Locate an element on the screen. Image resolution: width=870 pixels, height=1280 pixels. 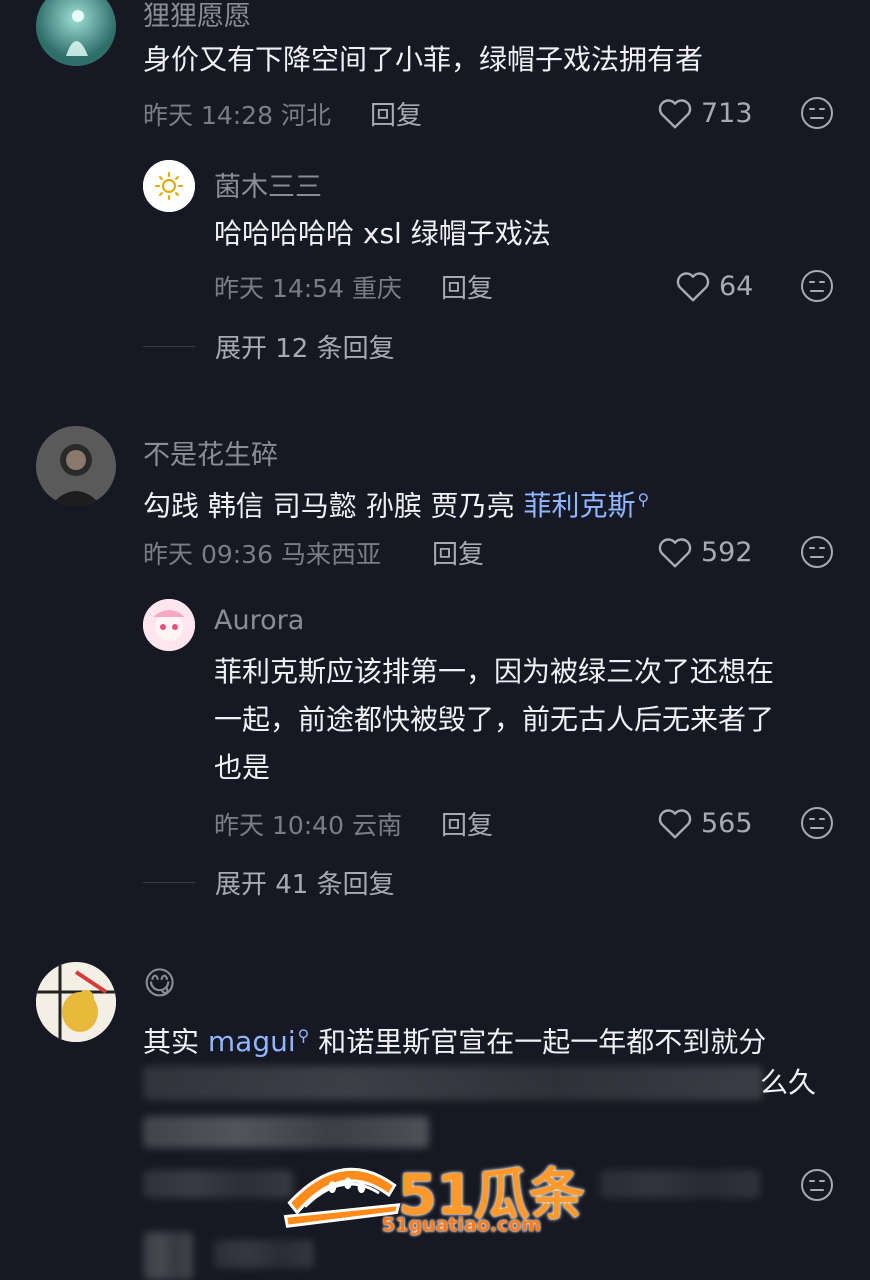
like-button: 565 is located at coordinates (705, 823).